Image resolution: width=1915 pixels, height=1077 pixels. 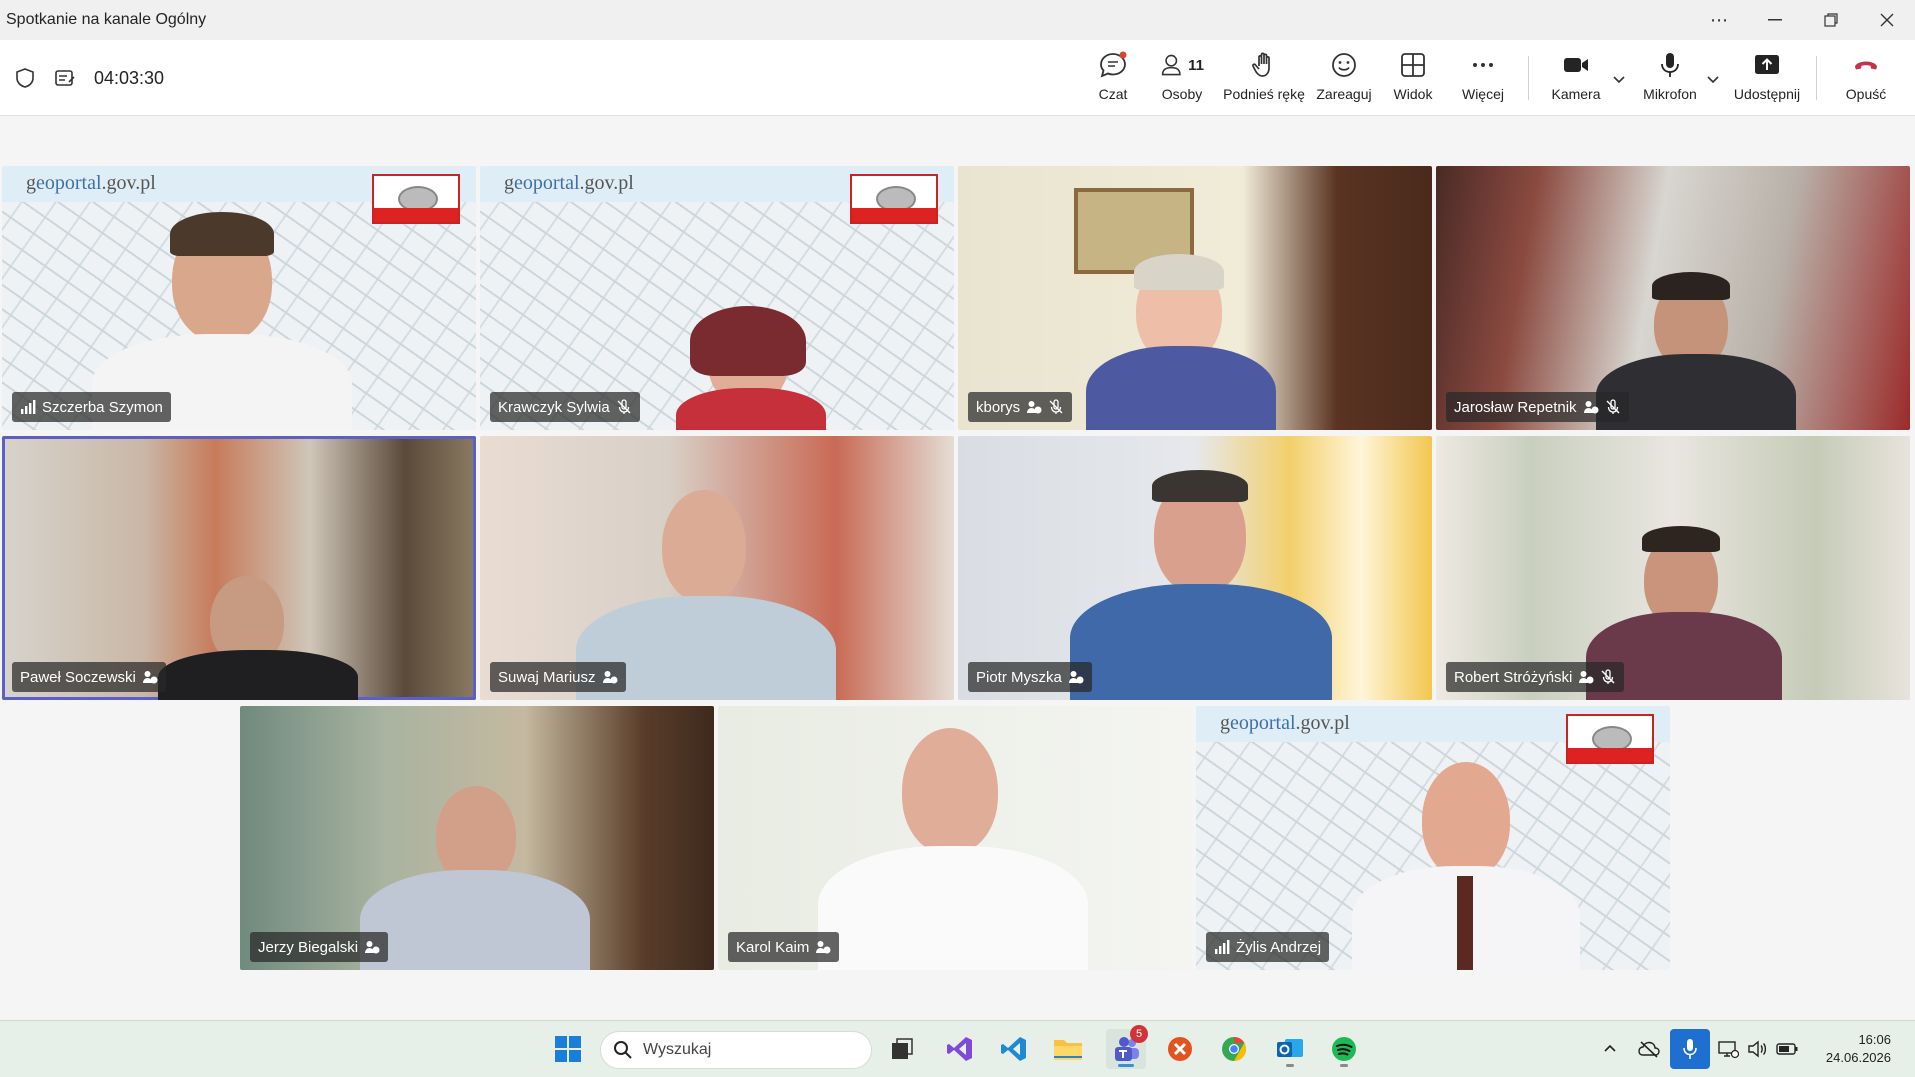 What do you see at coordinates (319, 947) in the screenshot?
I see `participant-nametag: Jerzy Biegalski` at bounding box center [319, 947].